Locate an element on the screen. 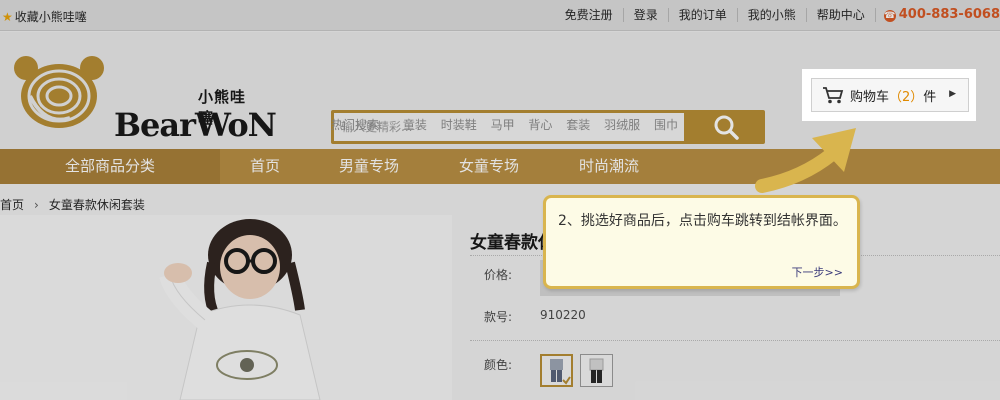  search-icon is located at coordinates (726, 127).